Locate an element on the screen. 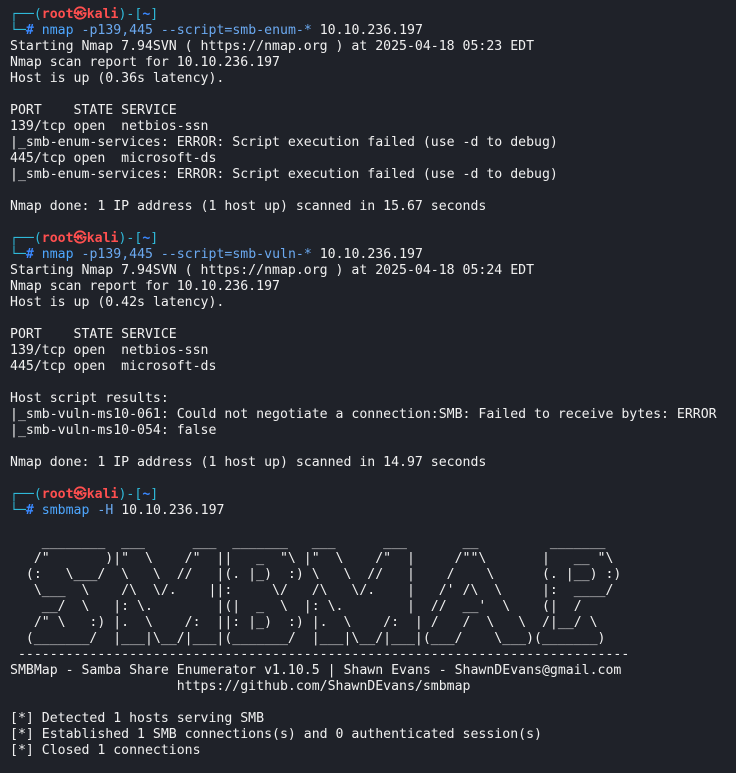 This screenshot has height=773, width=736. output-line: Host is up (0.42s latency). is located at coordinates (117, 302).